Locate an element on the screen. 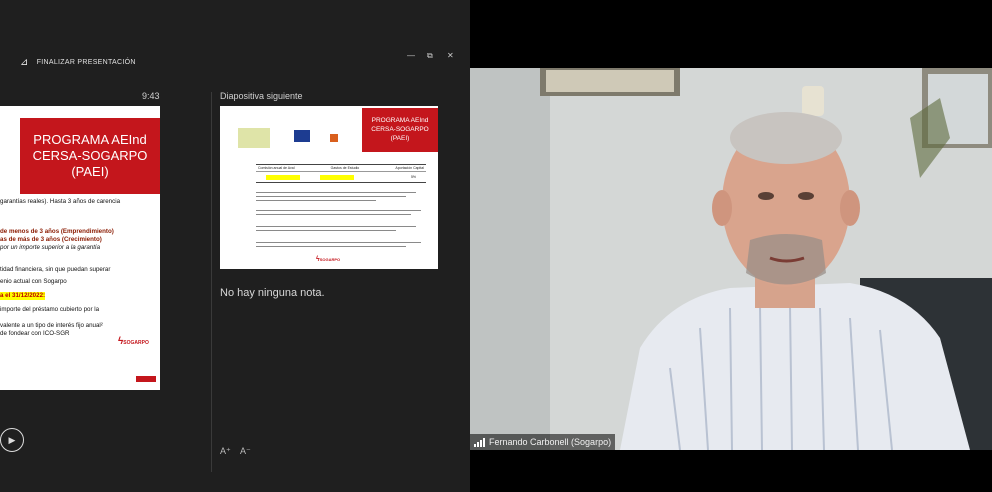  slide-line: valente a un tipo de interés fijo anual² is located at coordinates (51, 325).